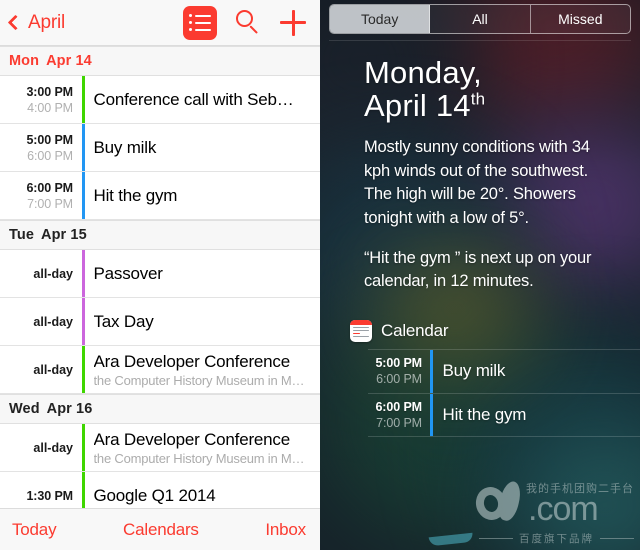 This screenshot has width=640, height=550. Describe the element at coordinates (484, 414) in the screenshot. I see `notification-event-title: Hit the gym` at that location.